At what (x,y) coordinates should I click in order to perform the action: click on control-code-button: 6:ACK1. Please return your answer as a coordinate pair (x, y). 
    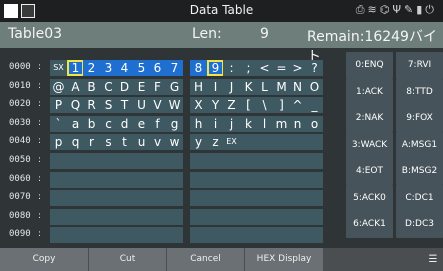
    Looking at the image, I should click on (369, 224).